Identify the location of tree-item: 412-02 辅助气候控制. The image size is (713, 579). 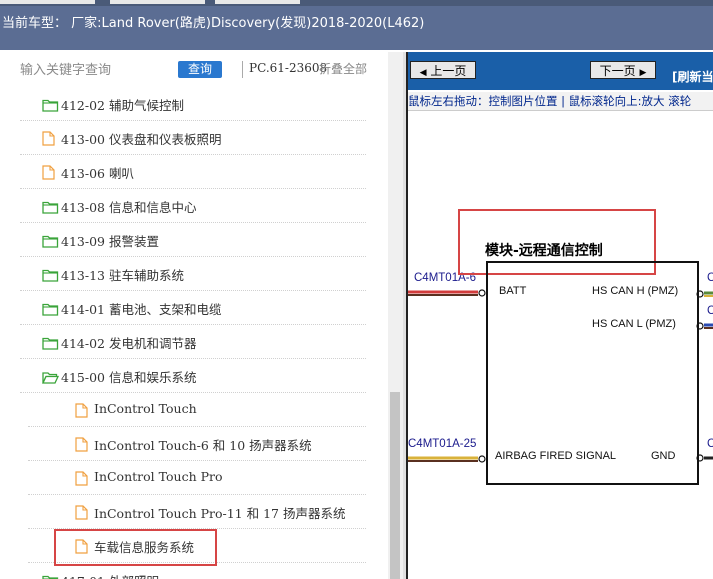
(193, 103).